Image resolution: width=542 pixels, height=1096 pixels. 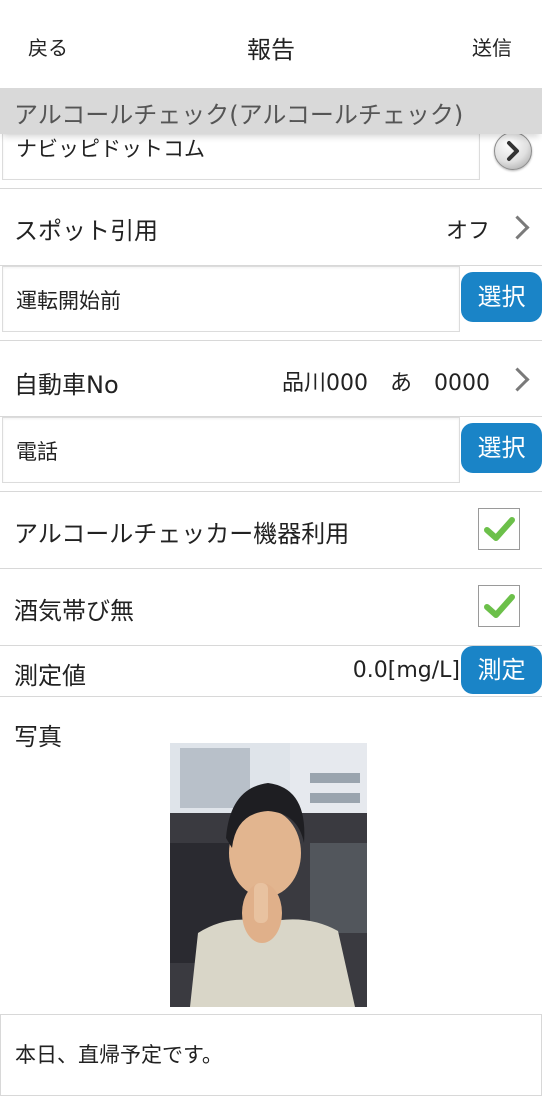 I want to click on contact-select-button: 選択, so click(x=501, y=448).